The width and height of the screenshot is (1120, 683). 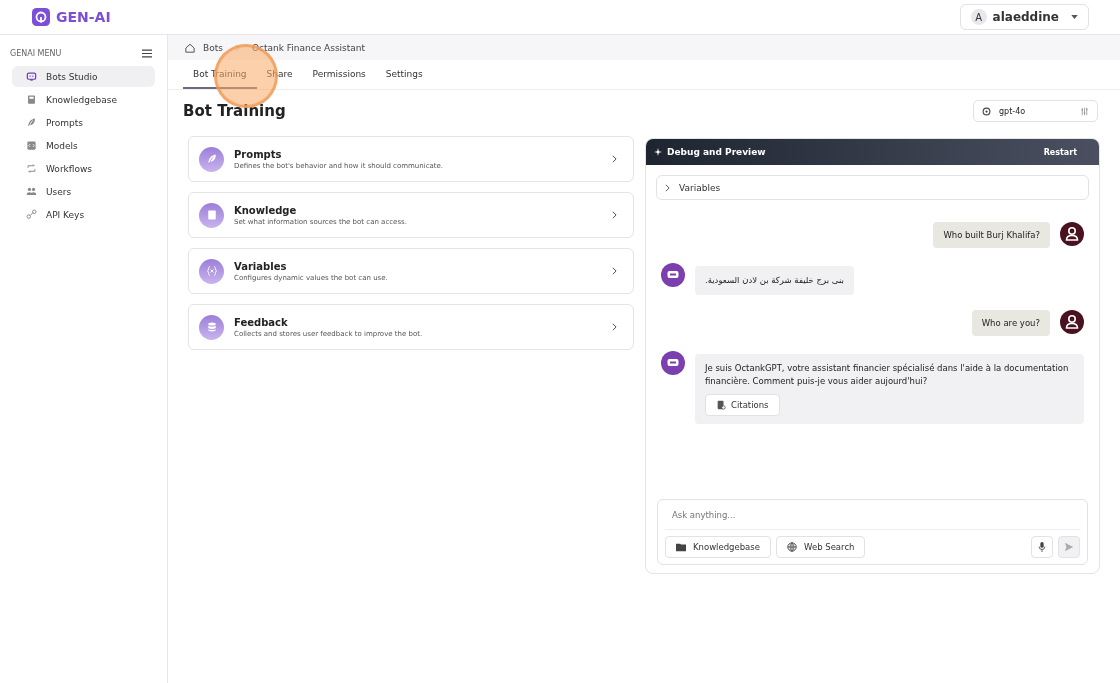 I want to click on sidebar-item: Models, so click(x=83, y=145).